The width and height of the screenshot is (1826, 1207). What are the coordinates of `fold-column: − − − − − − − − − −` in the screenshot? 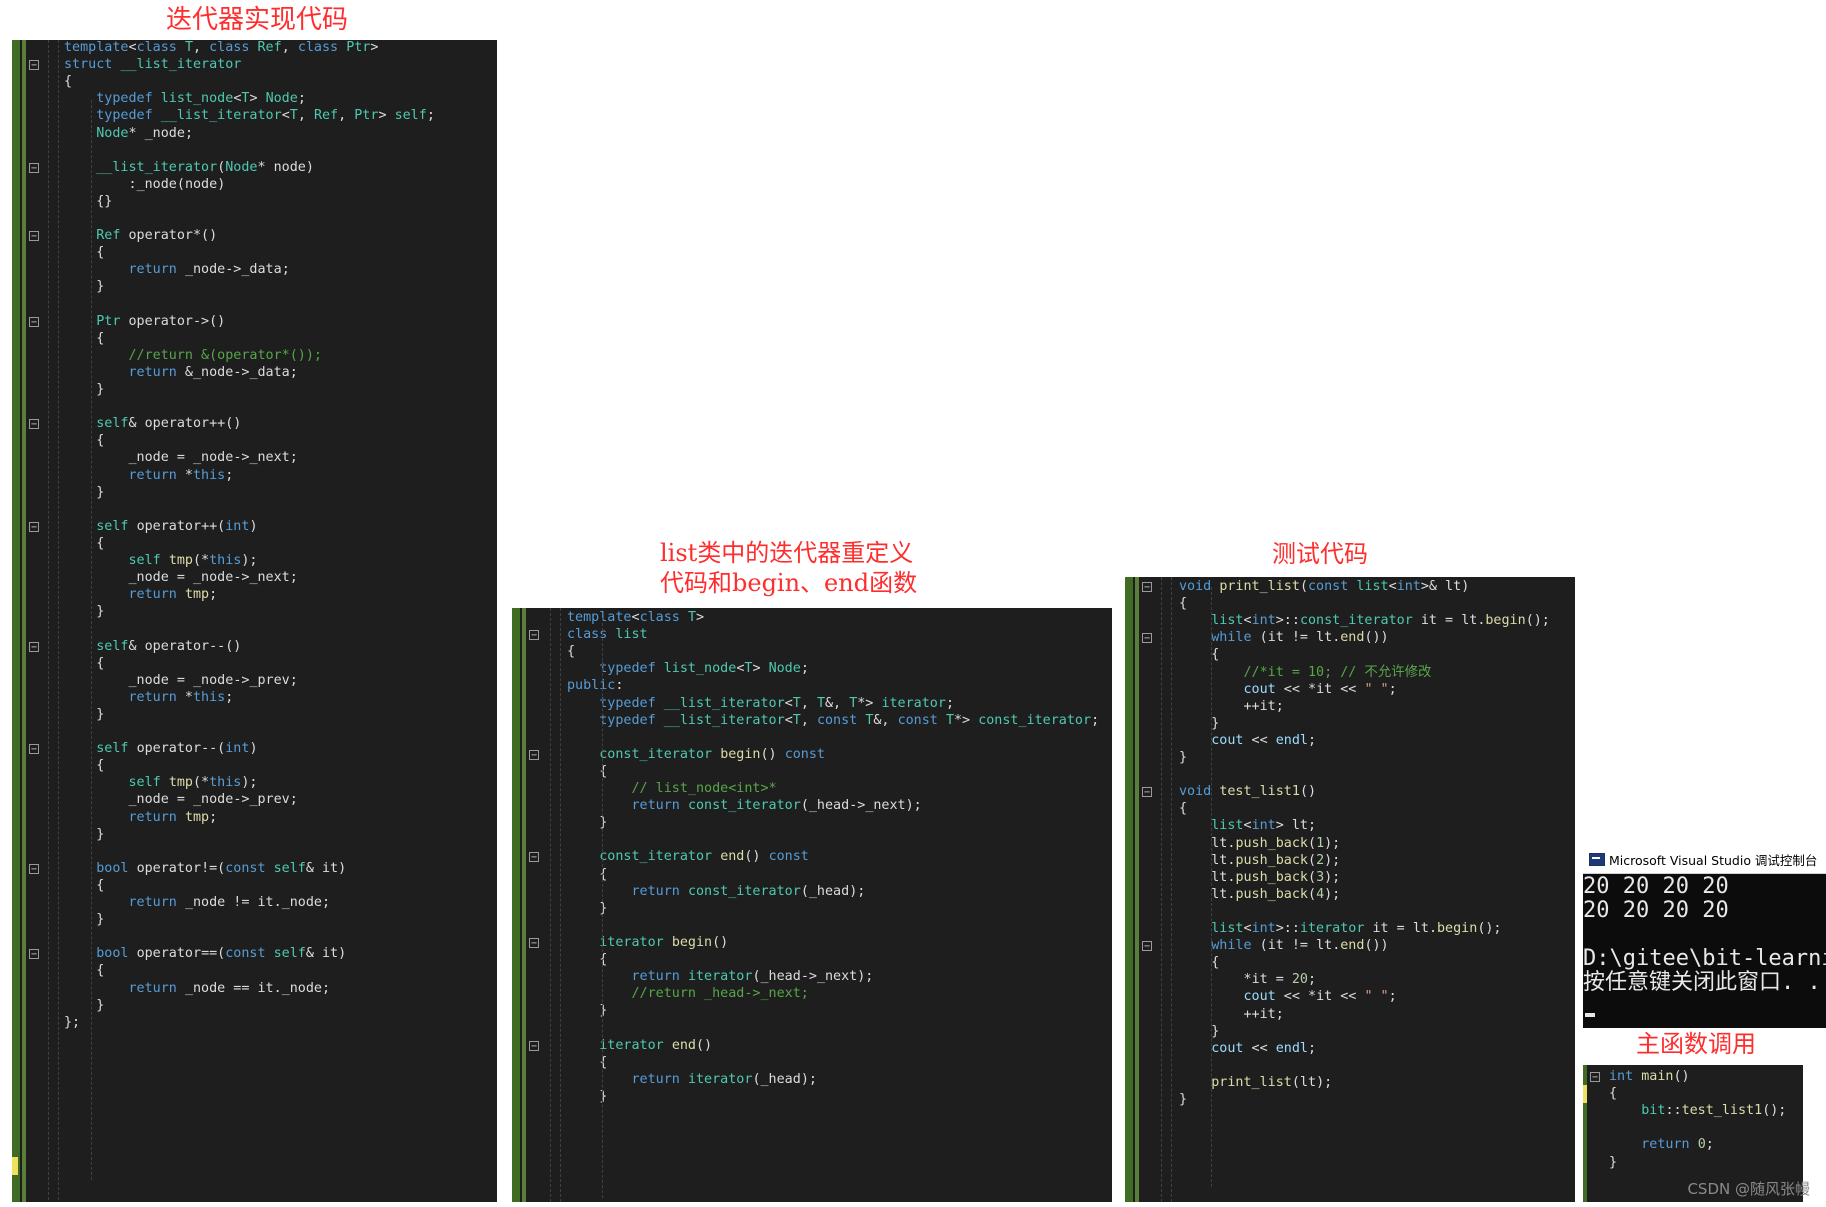 It's located at (37, 621).